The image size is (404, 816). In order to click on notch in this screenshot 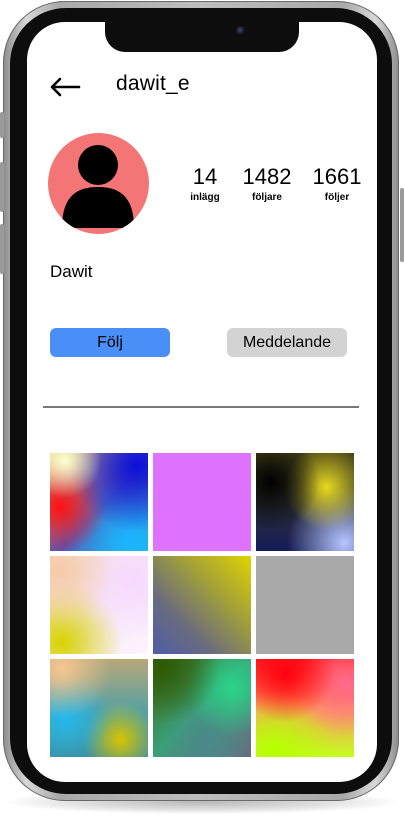, I will do `click(202, 37)`.